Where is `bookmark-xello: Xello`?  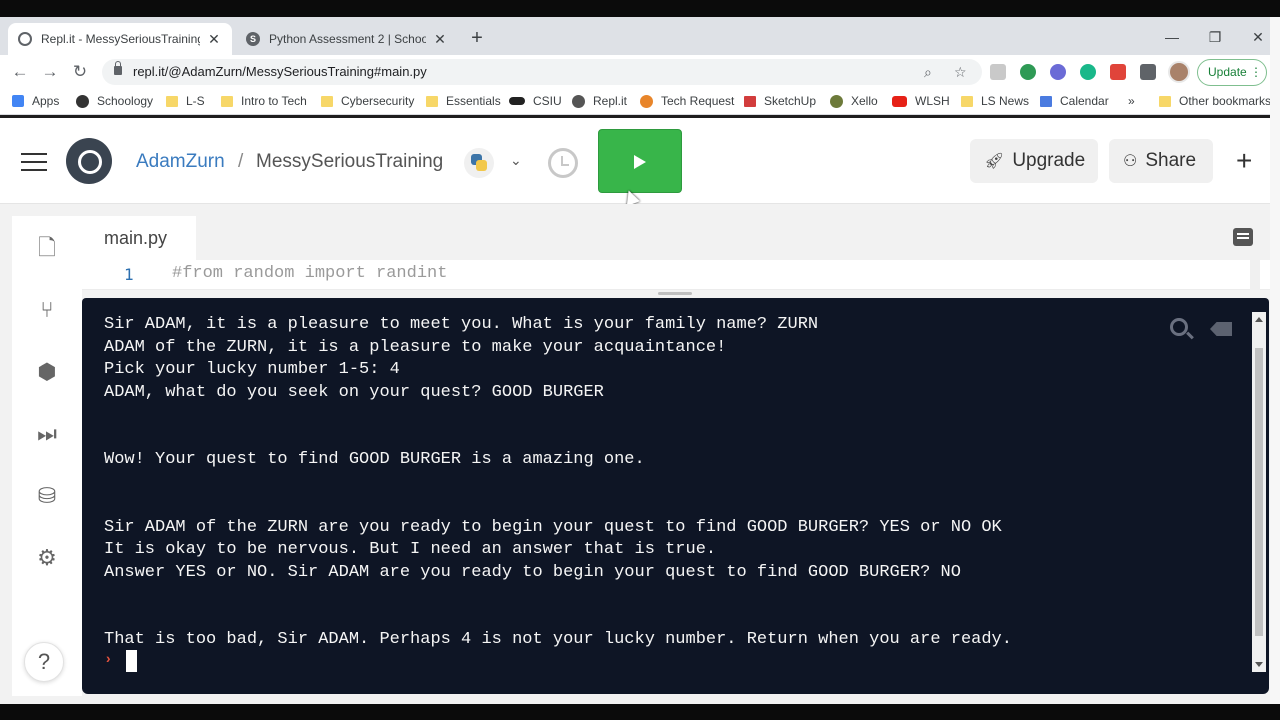 bookmark-xello: Xello is located at coordinates (854, 101).